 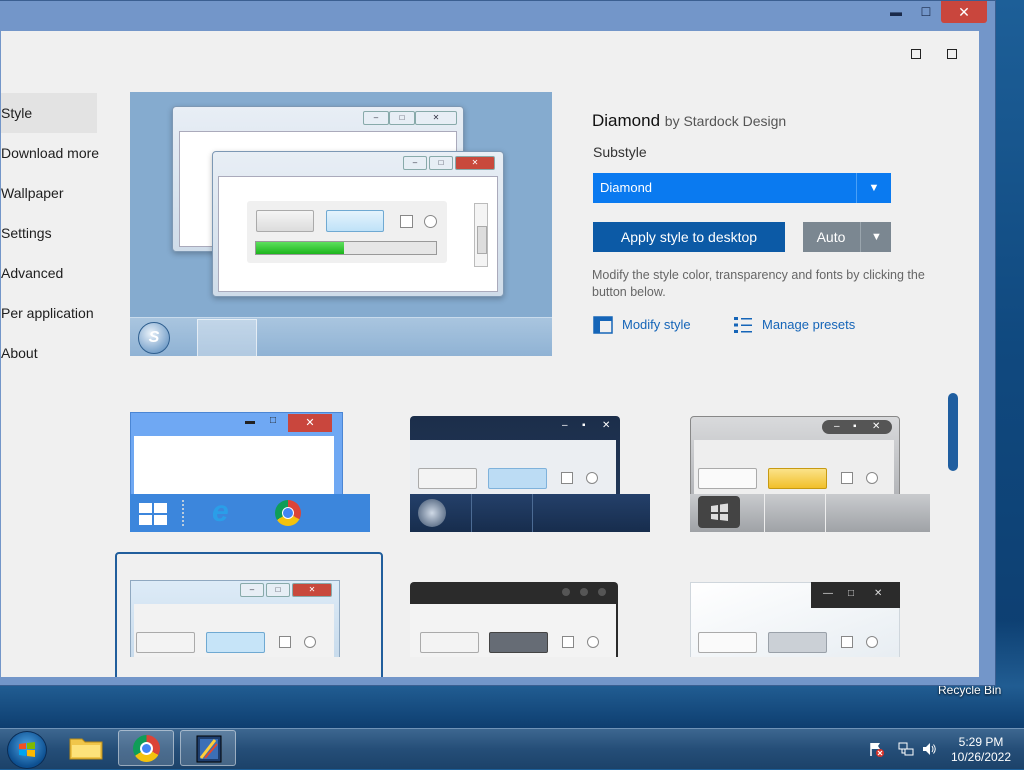 I want to click on taskbar-explorer, so click(x=86, y=748).